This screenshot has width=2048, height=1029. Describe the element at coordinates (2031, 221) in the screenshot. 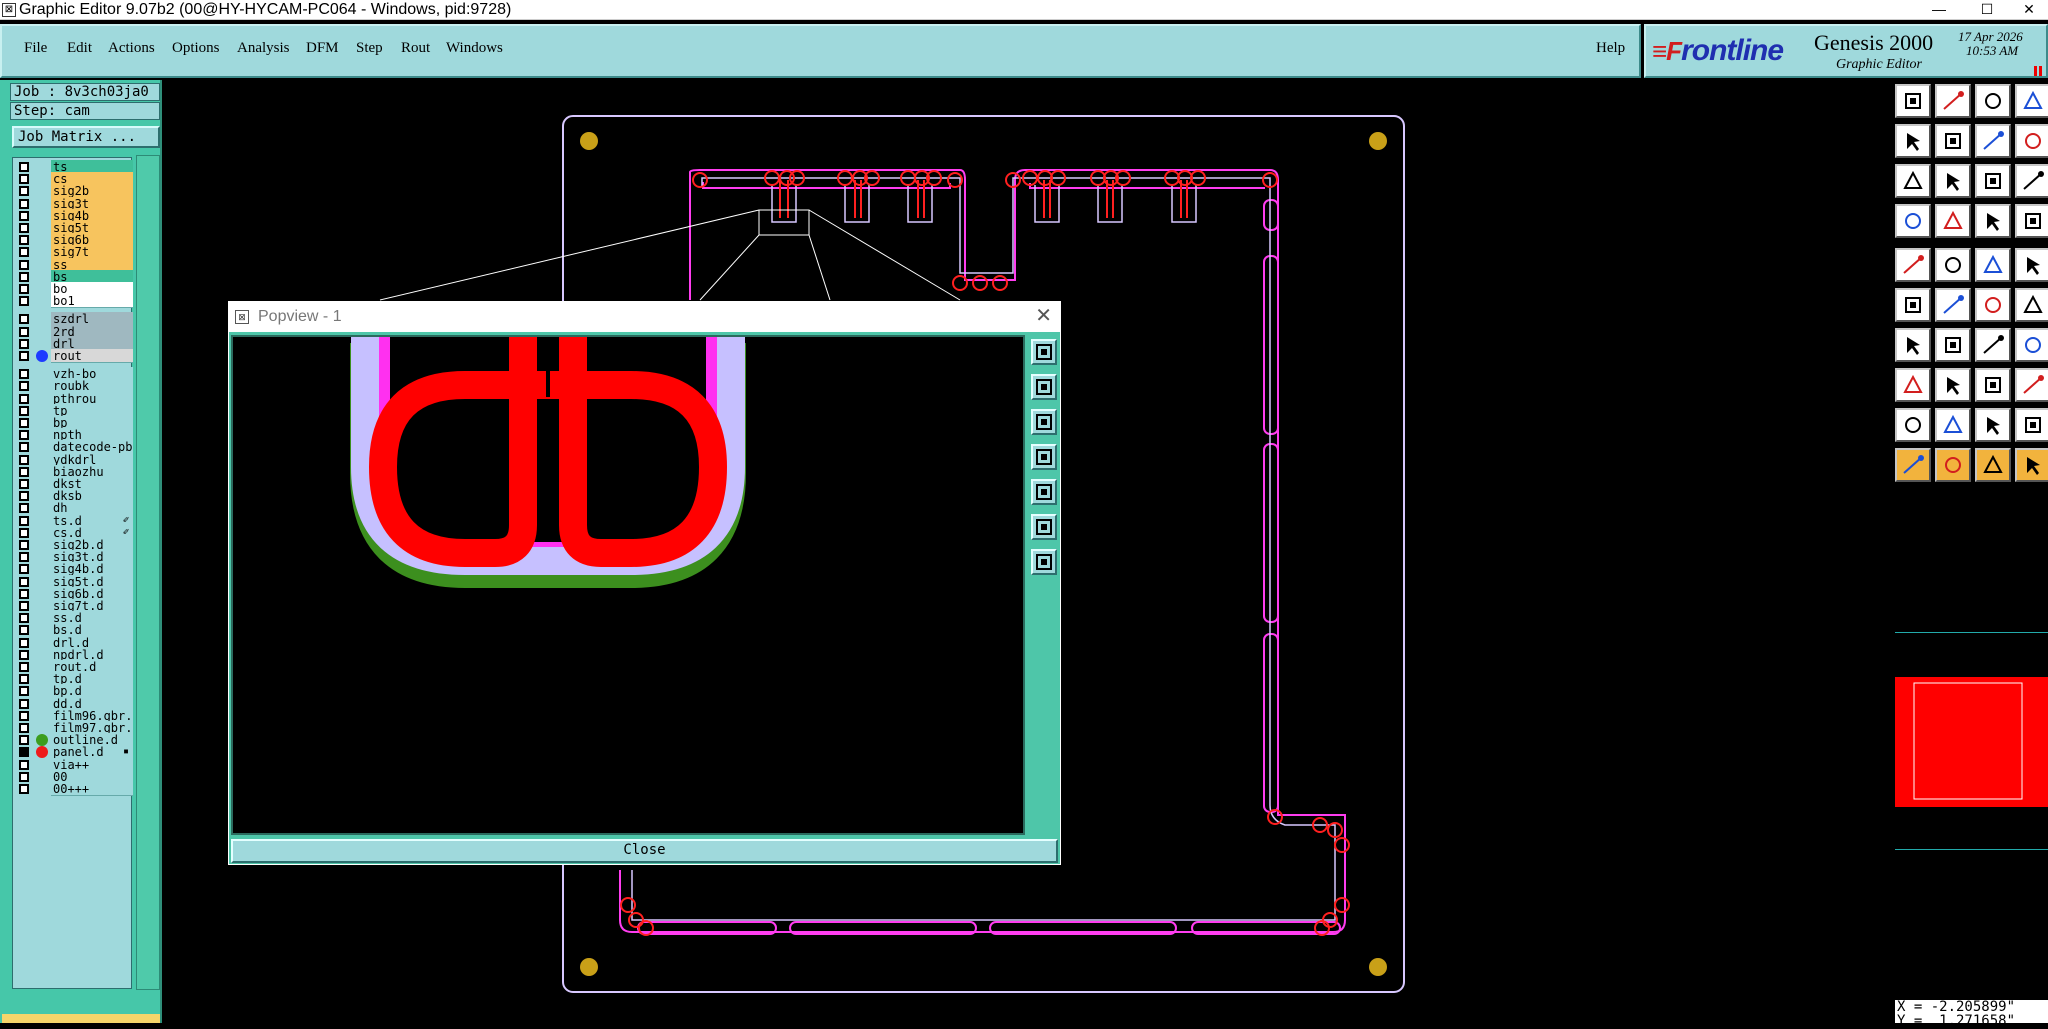

I see `pad-icon` at that location.